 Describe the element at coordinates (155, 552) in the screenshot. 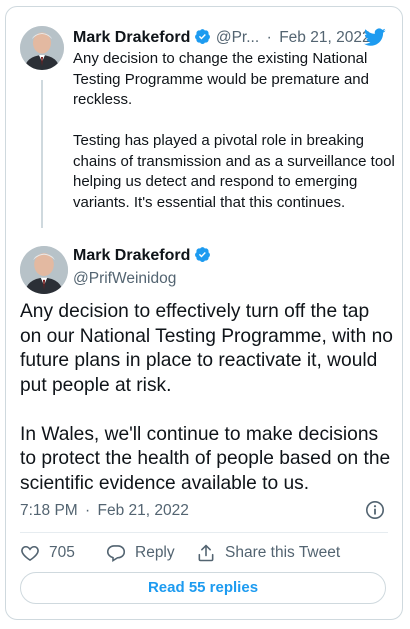

I see `reply-label: Reply` at that location.